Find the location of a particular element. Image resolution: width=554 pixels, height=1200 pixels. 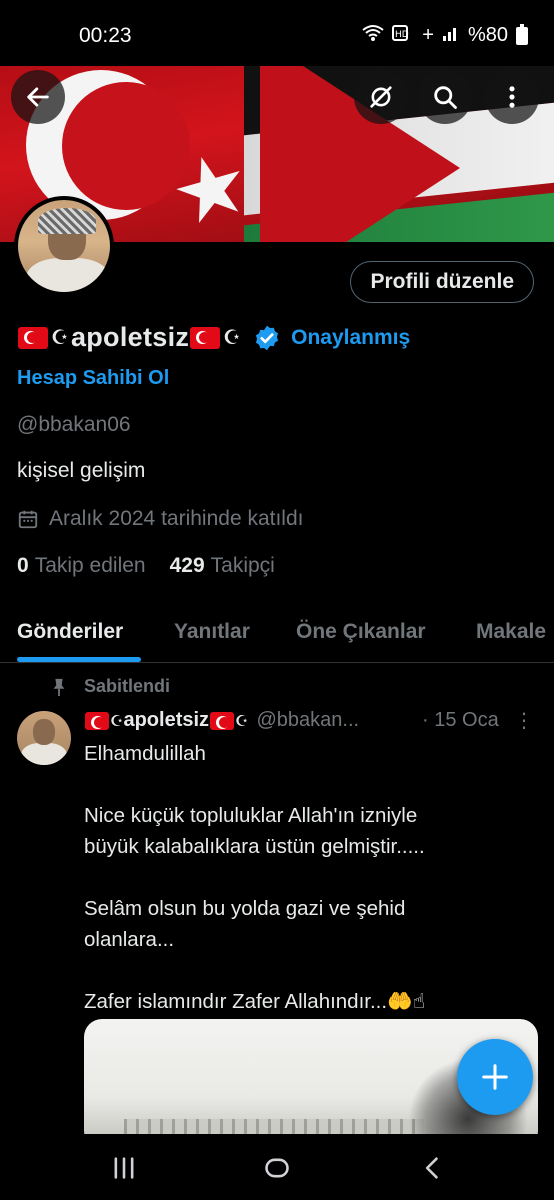

tab-posts: Gönderiler is located at coordinates (70, 632).